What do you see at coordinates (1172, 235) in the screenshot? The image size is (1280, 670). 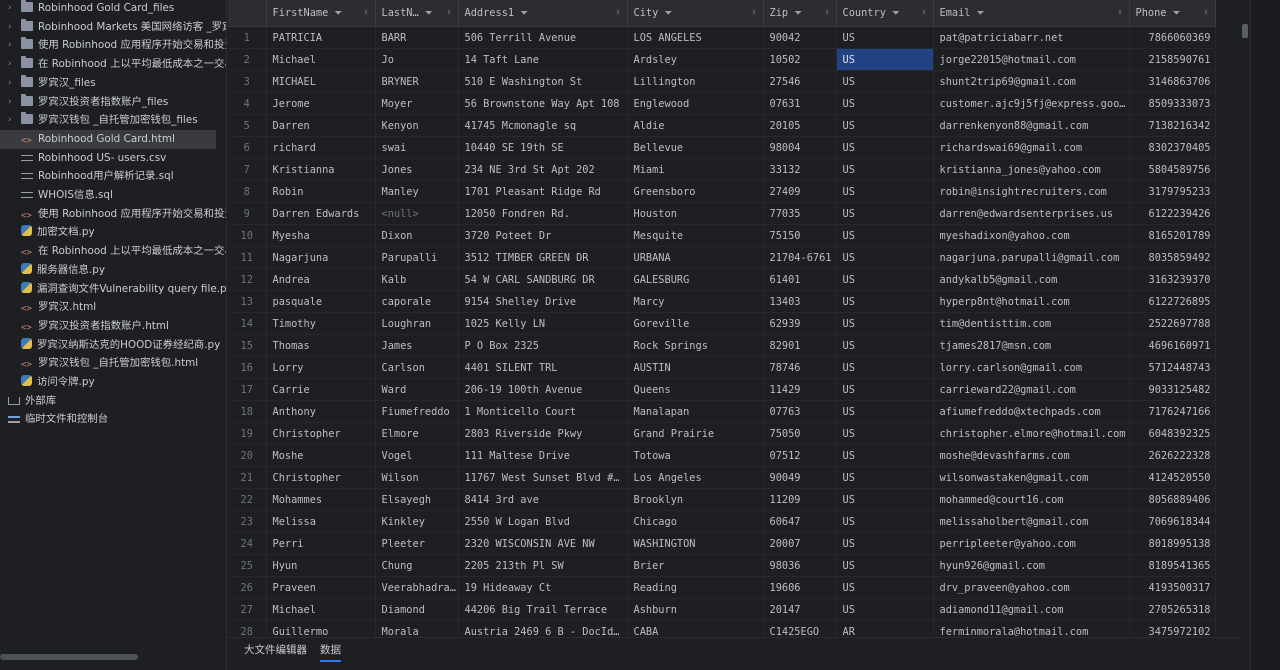 I see `table-cell: 8165201789` at bounding box center [1172, 235].